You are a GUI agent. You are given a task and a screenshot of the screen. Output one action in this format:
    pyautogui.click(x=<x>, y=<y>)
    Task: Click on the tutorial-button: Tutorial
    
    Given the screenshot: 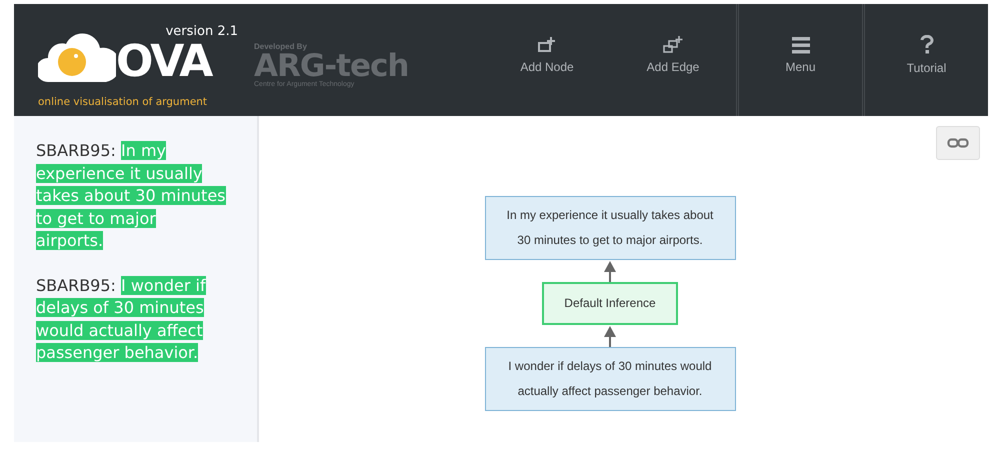 What is the action you would take?
    pyautogui.click(x=925, y=60)
    